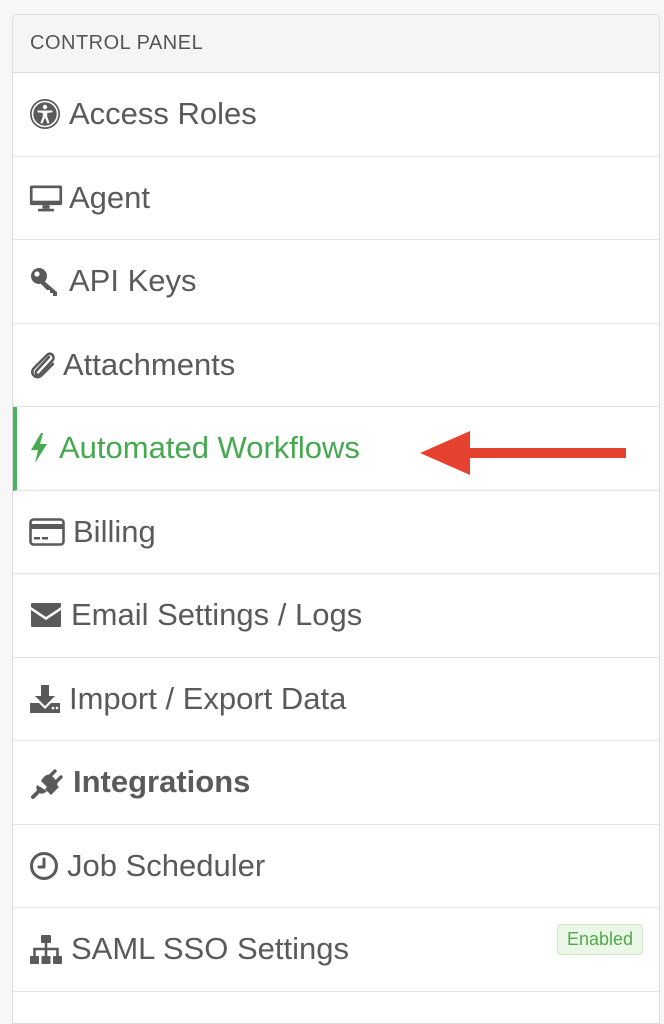  I want to click on credit-card-icon, so click(48, 532).